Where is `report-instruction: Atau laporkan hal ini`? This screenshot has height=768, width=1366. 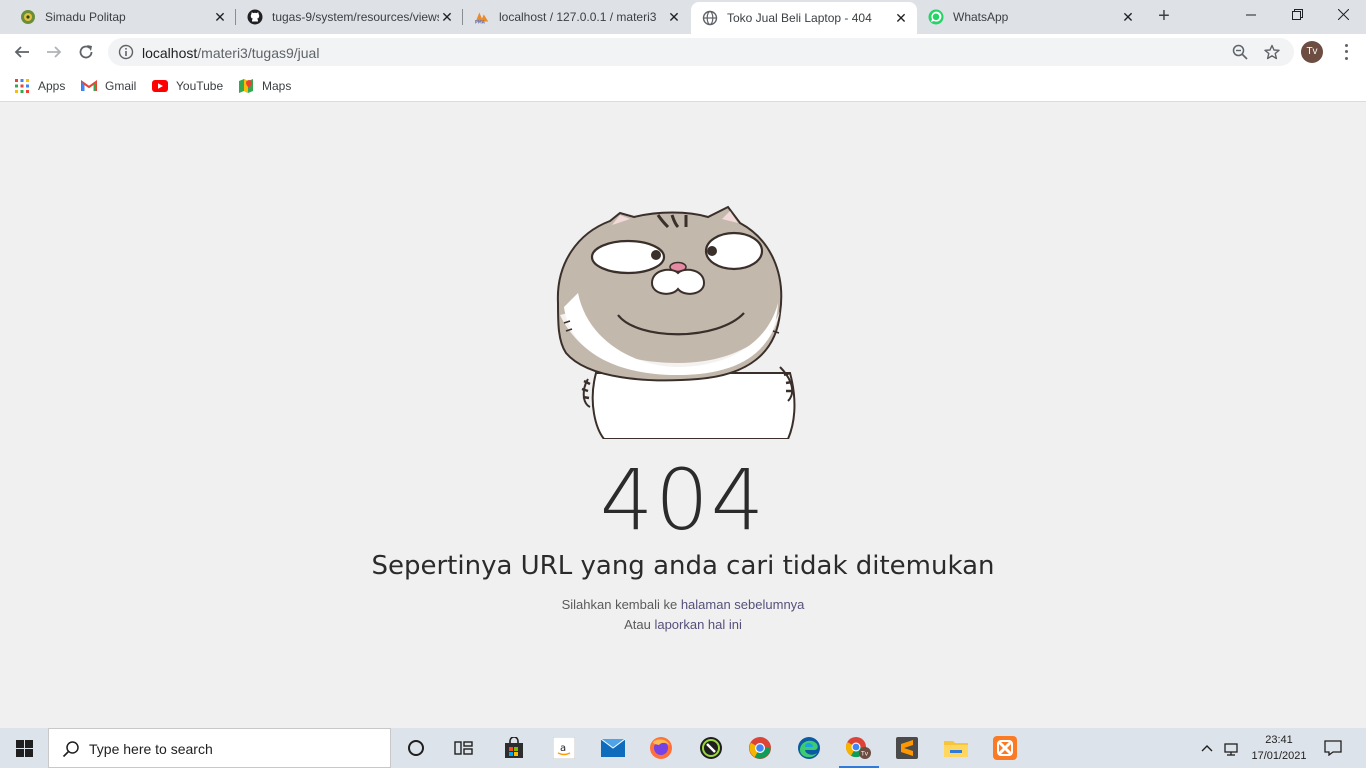 report-instruction: Atau laporkan hal ini is located at coordinates (683, 624).